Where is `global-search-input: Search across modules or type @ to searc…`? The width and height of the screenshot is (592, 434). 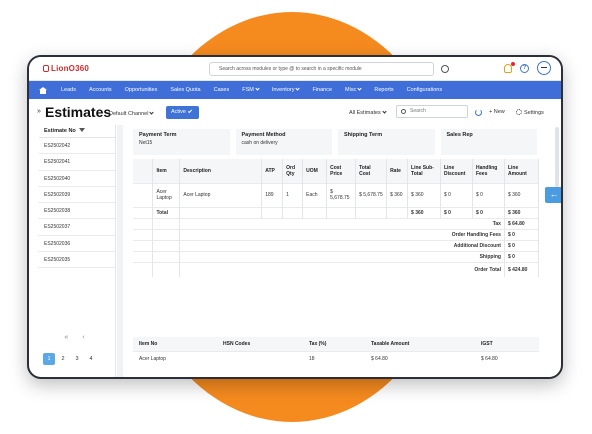 global-search-input: Search across modules or type @ to searc… is located at coordinates (329, 69).